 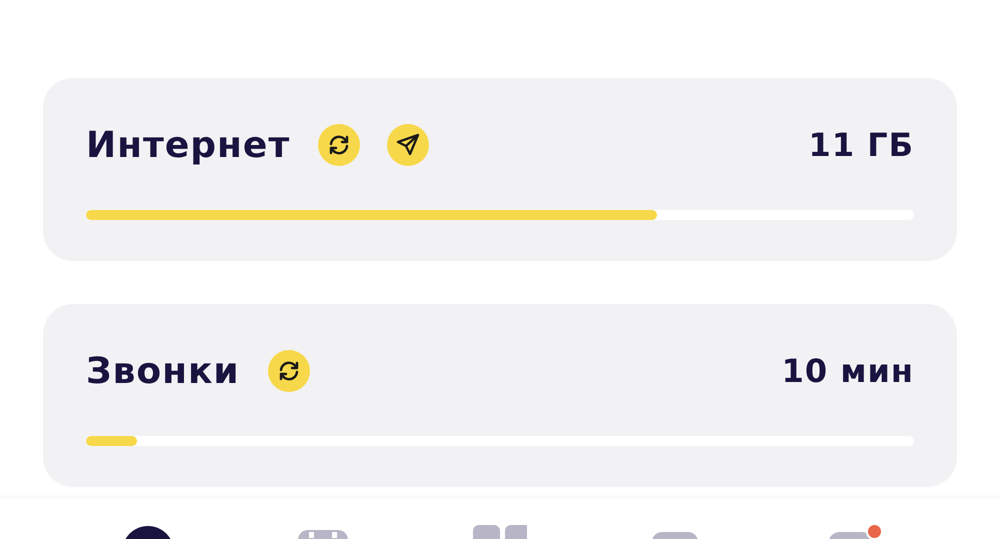 What do you see at coordinates (188, 145) in the screenshot?
I see `card-title: Интернет` at bounding box center [188, 145].